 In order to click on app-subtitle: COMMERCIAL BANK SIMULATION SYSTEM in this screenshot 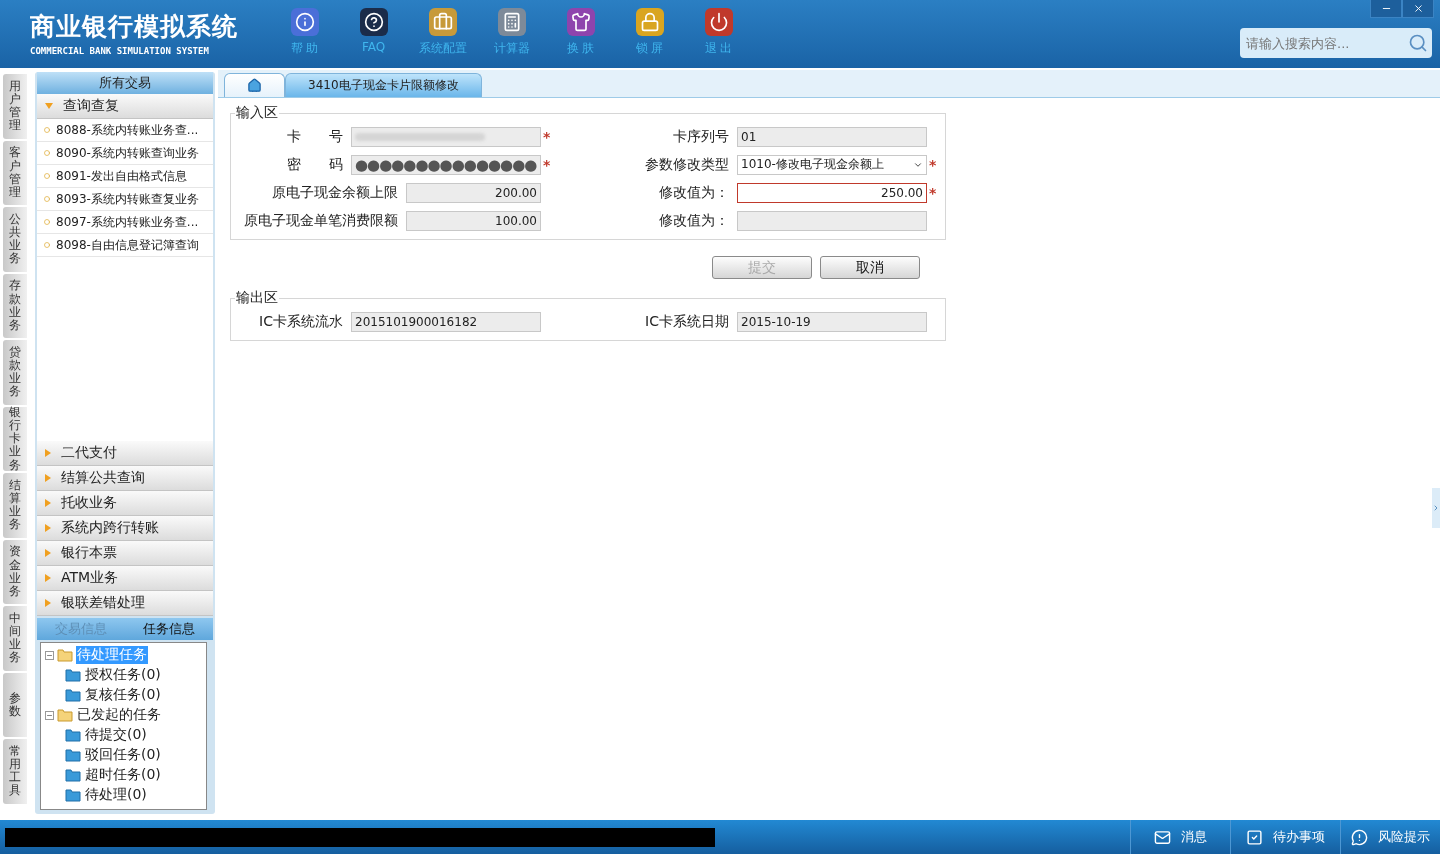, I will do `click(120, 51)`.